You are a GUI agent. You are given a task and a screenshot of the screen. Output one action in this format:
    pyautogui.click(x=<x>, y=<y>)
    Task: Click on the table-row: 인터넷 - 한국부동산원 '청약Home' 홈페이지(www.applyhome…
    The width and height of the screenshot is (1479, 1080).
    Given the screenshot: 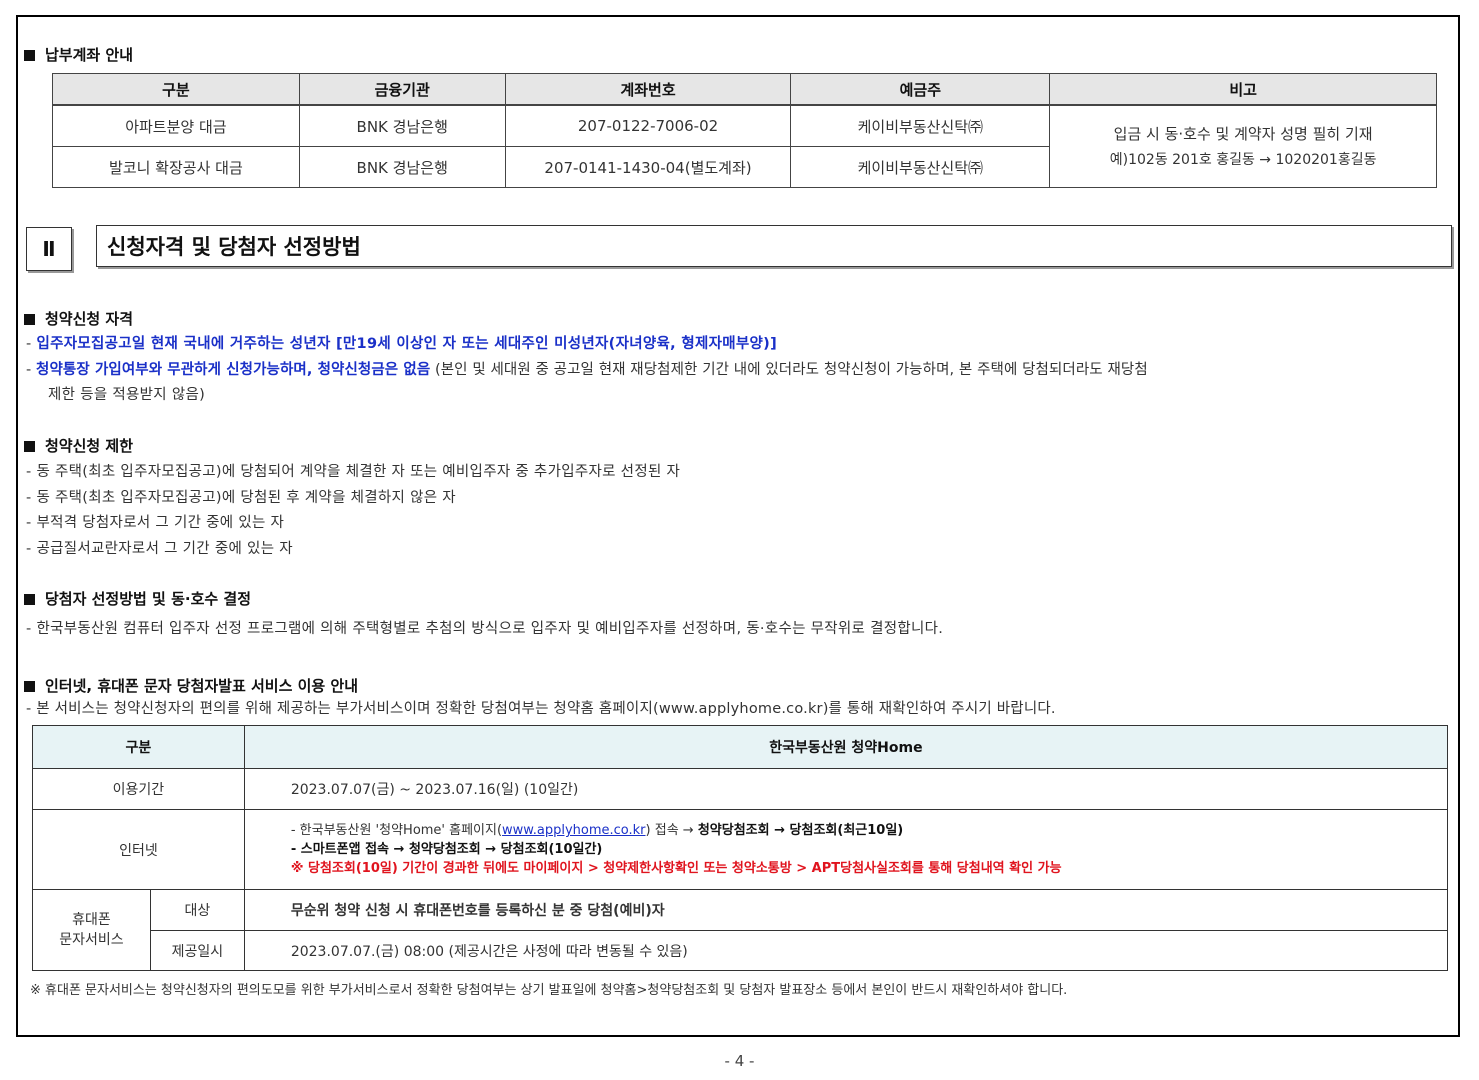 What is the action you would take?
    pyautogui.click(x=740, y=849)
    